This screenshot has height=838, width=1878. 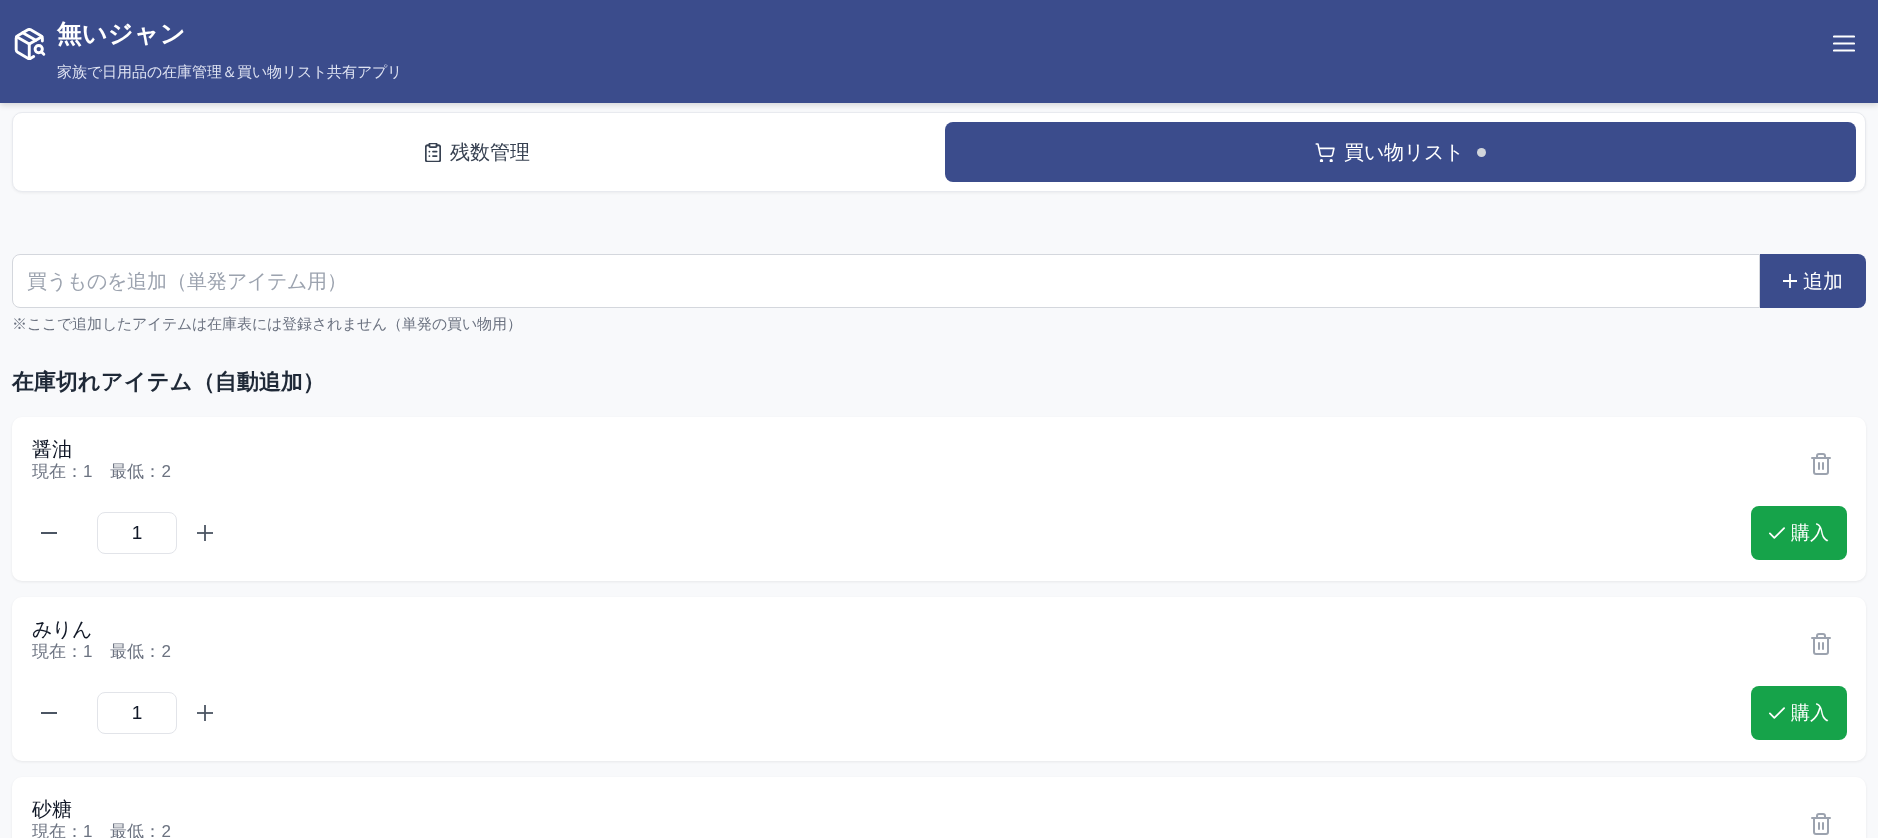 What do you see at coordinates (62, 629) in the screenshot?
I see `item-name: みりん` at bounding box center [62, 629].